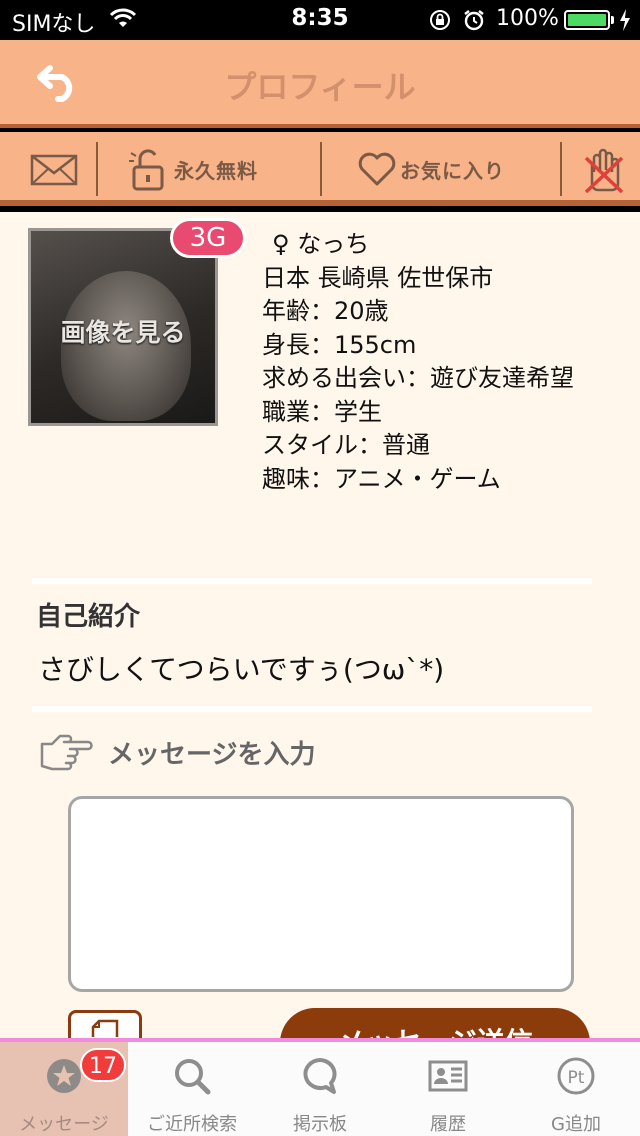 The height and width of the screenshot is (1136, 640). I want to click on profile-style: スタイル：普通, so click(346, 445).